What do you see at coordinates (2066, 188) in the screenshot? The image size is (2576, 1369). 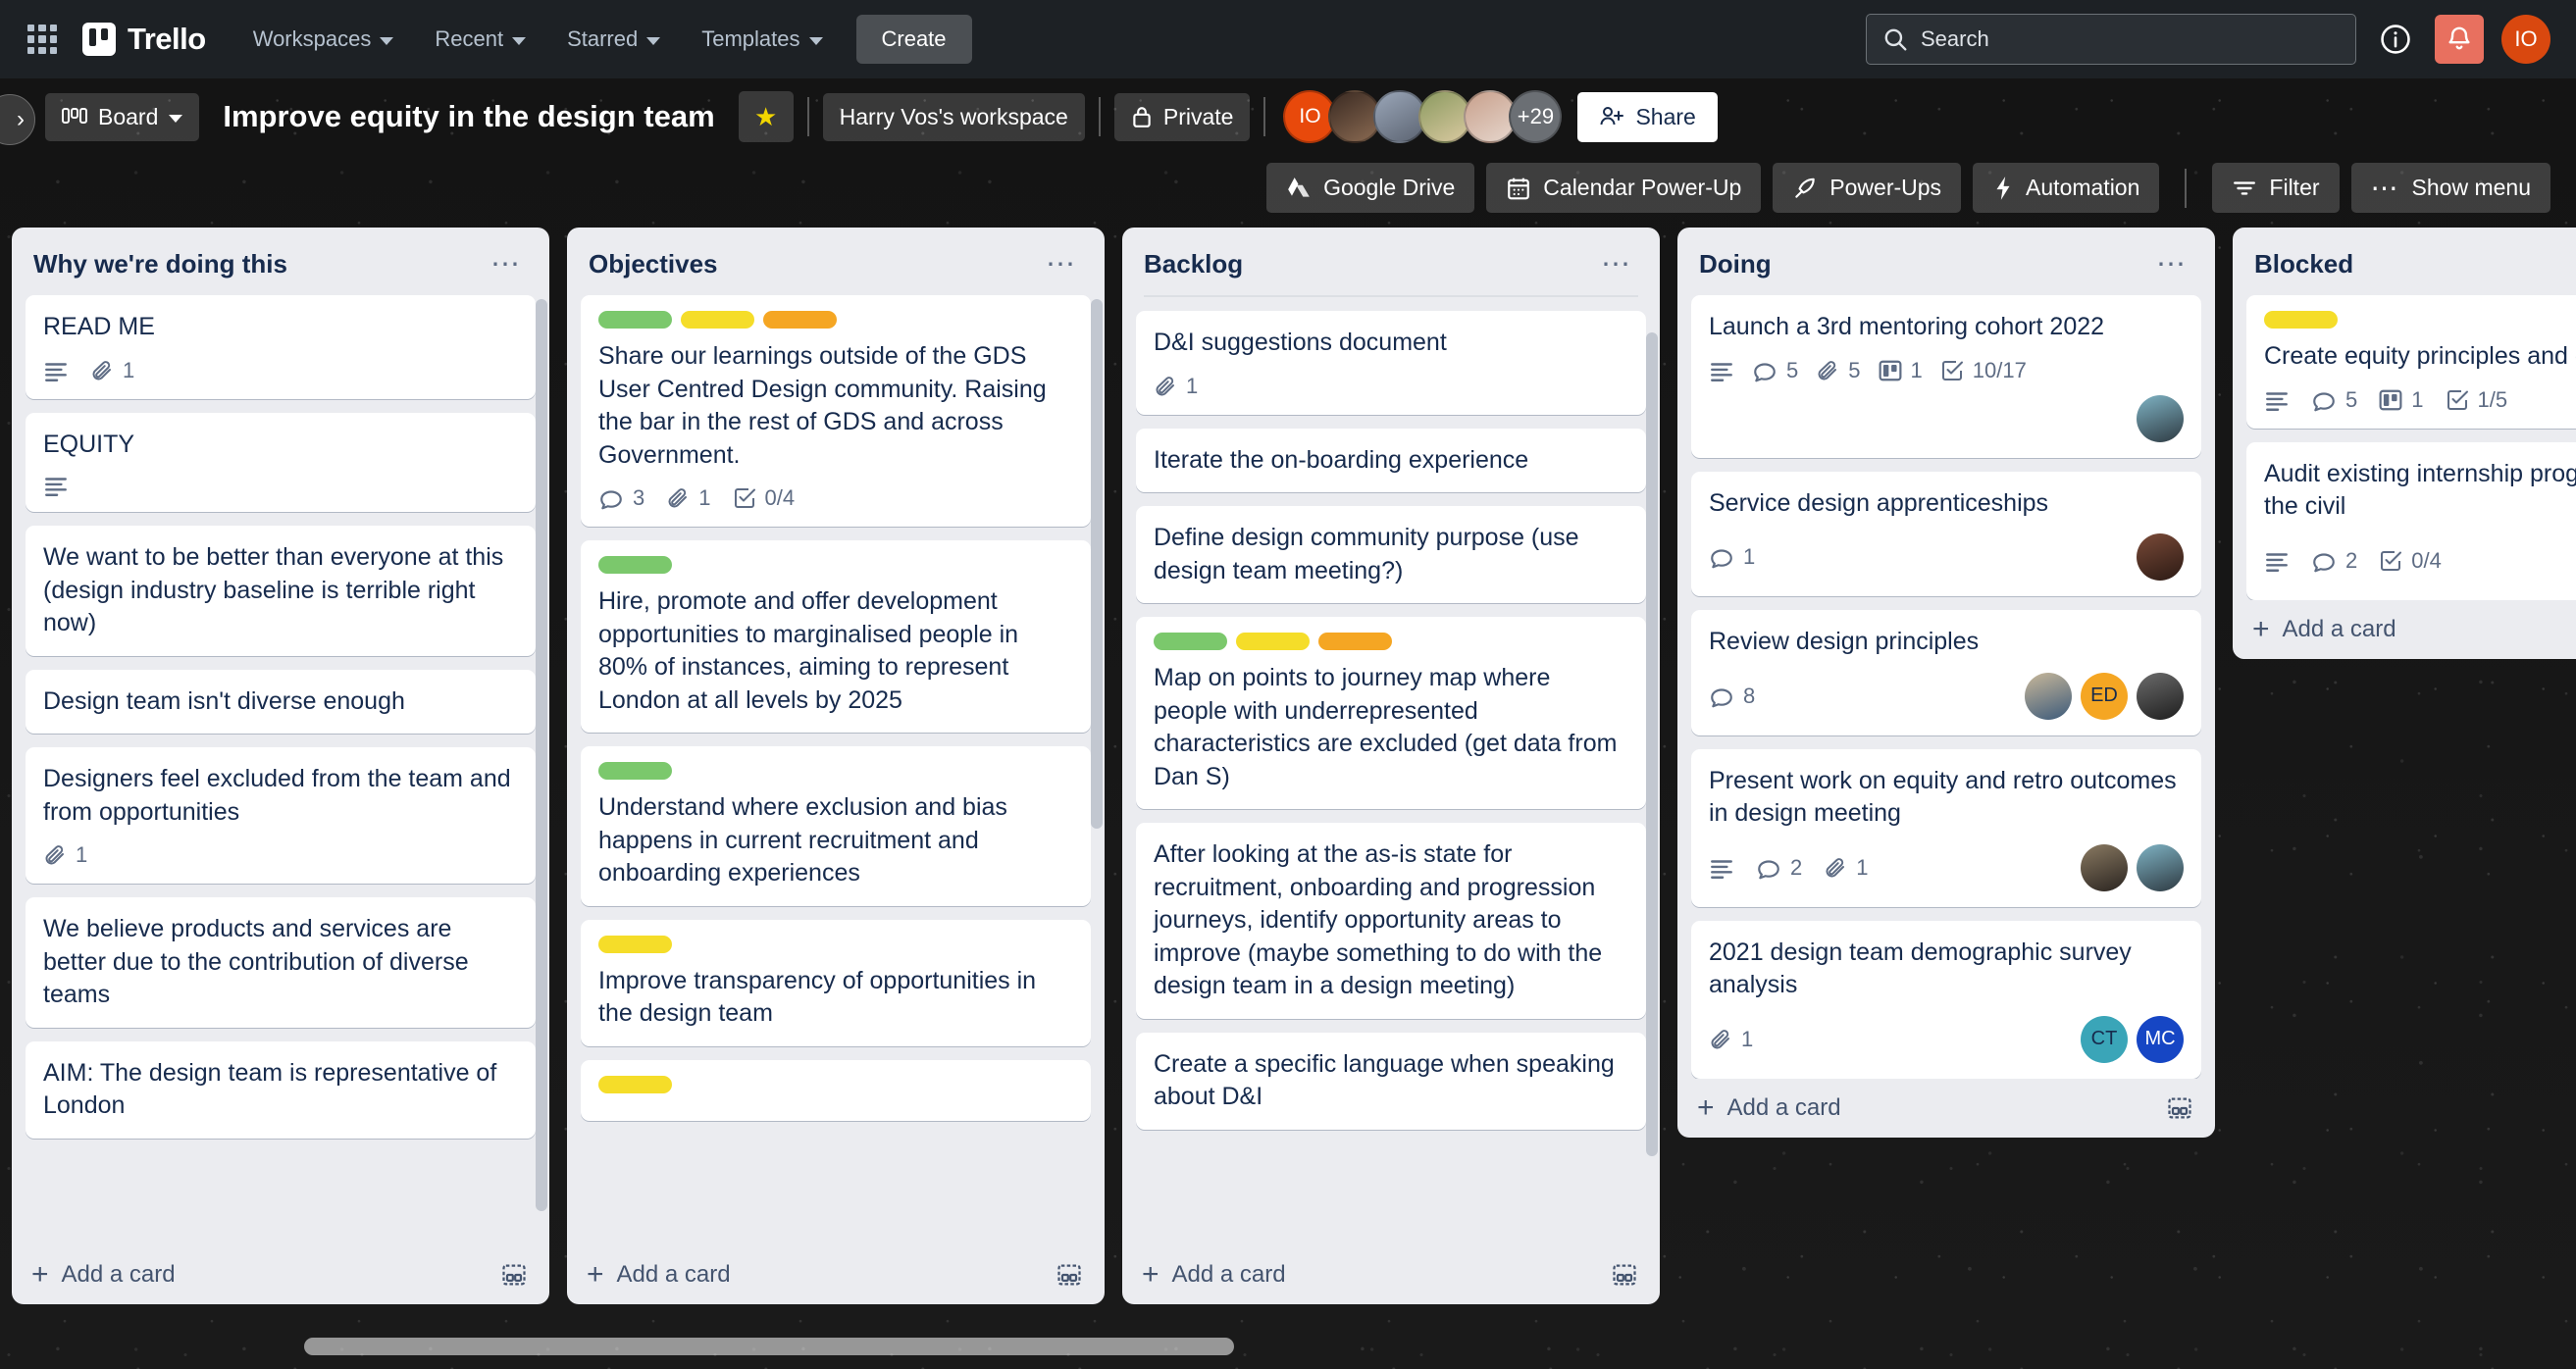 I see `automation-button: Automation` at bounding box center [2066, 188].